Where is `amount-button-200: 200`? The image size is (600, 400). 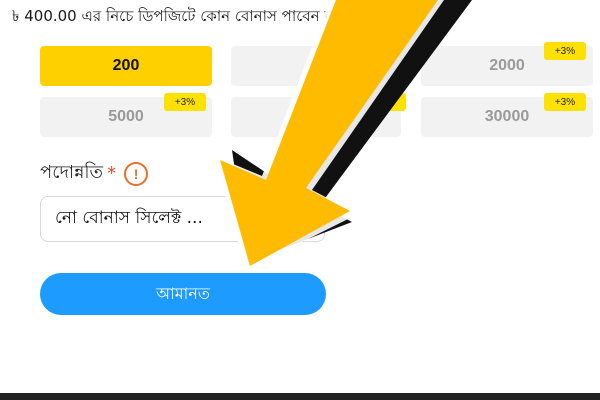 amount-button-200: 200 is located at coordinates (126, 66).